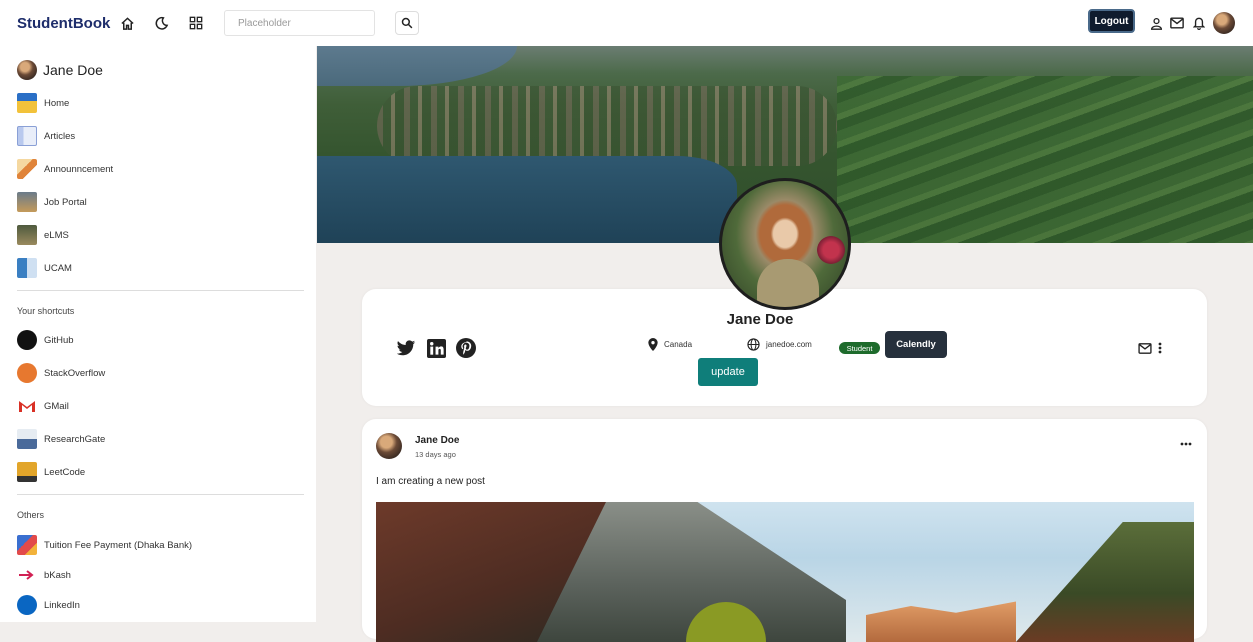 The width and height of the screenshot is (1253, 642). What do you see at coordinates (785, 572) in the screenshot?
I see `post-image` at bounding box center [785, 572].